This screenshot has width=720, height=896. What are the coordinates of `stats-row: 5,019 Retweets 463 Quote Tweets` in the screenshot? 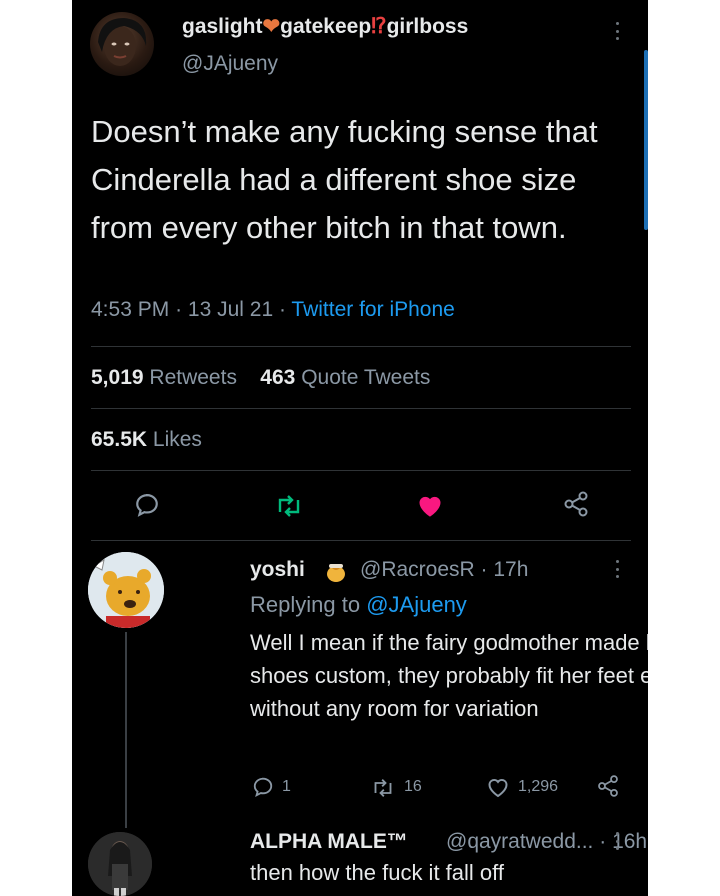 It's located at (260, 378).